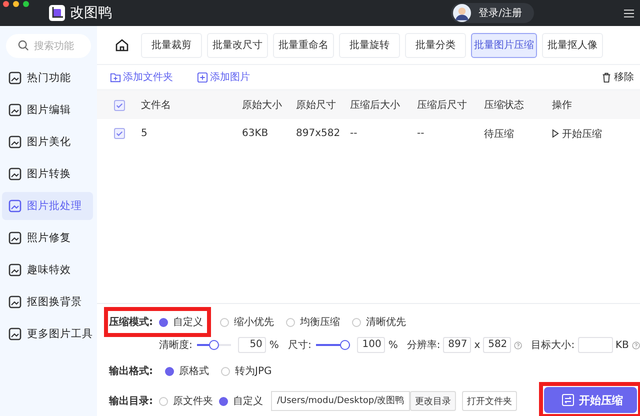  What do you see at coordinates (115, 77) in the screenshot?
I see `folder-add-icon` at bounding box center [115, 77].